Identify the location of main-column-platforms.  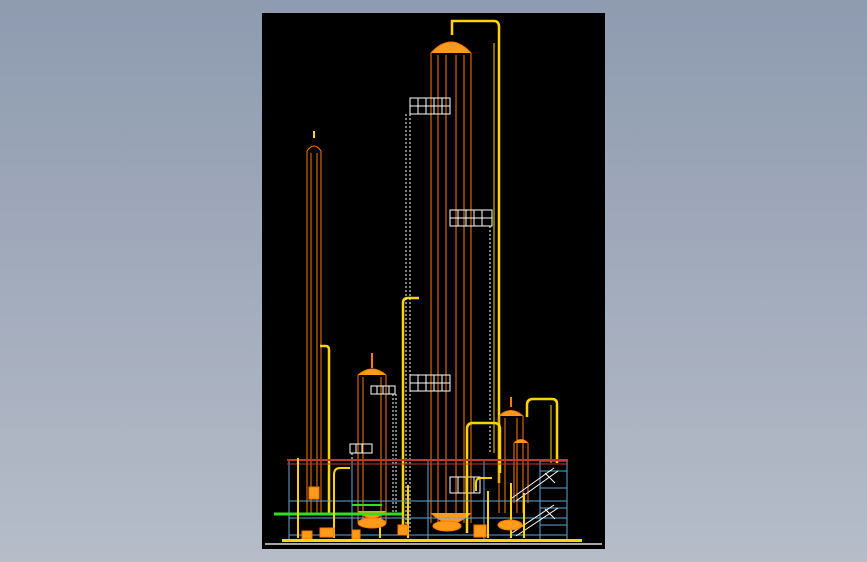
(449, 315).